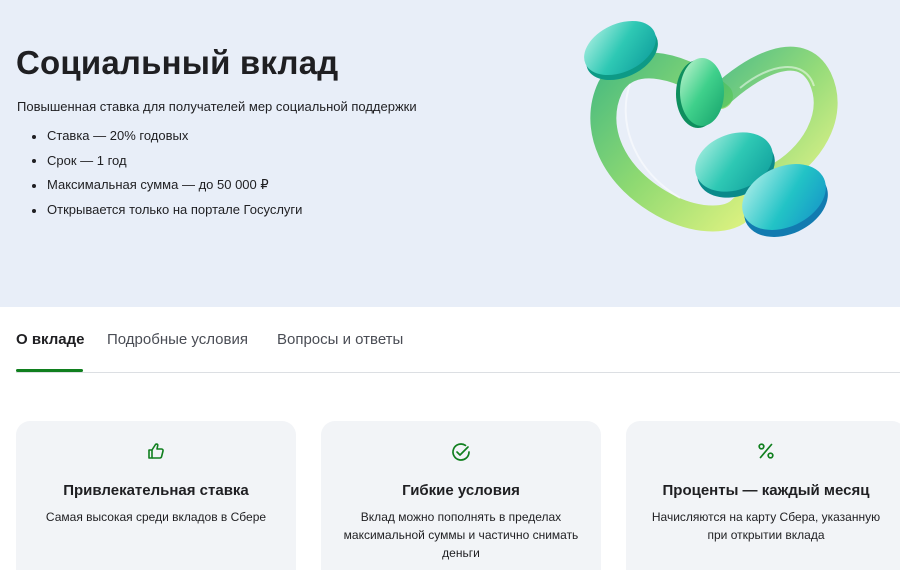 The width and height of the screenshot is (900, 570). I want to click on hero-feature-gosuslugi: Открывается только на портале Госуслуги, so click(166, 210).